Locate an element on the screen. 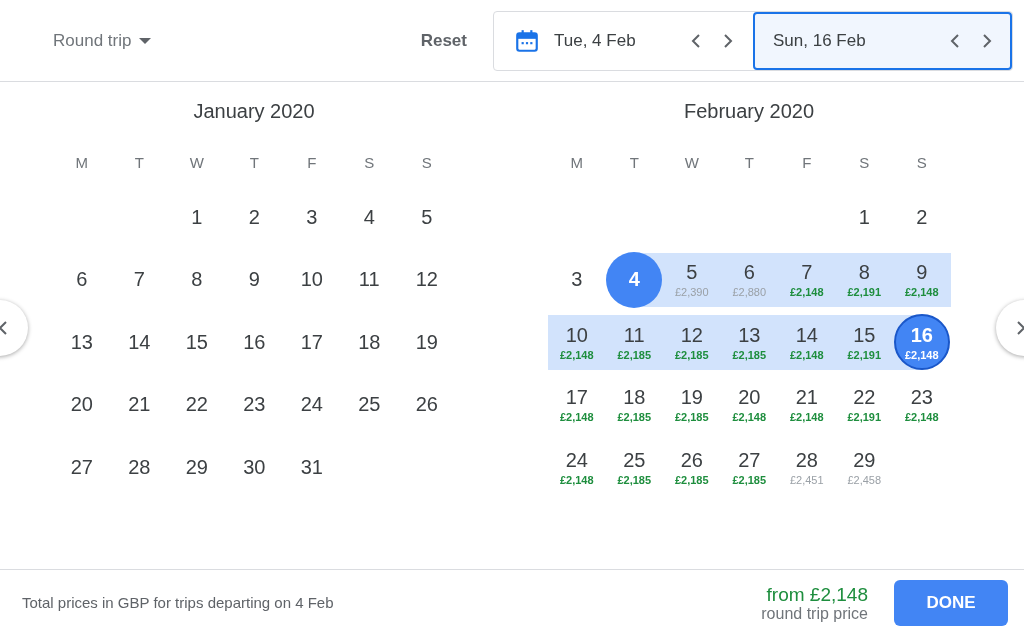 Image resolution: width=1024 pixels, height=635 pixels. calendar-day: 15 is located at coordinates (196, 342).